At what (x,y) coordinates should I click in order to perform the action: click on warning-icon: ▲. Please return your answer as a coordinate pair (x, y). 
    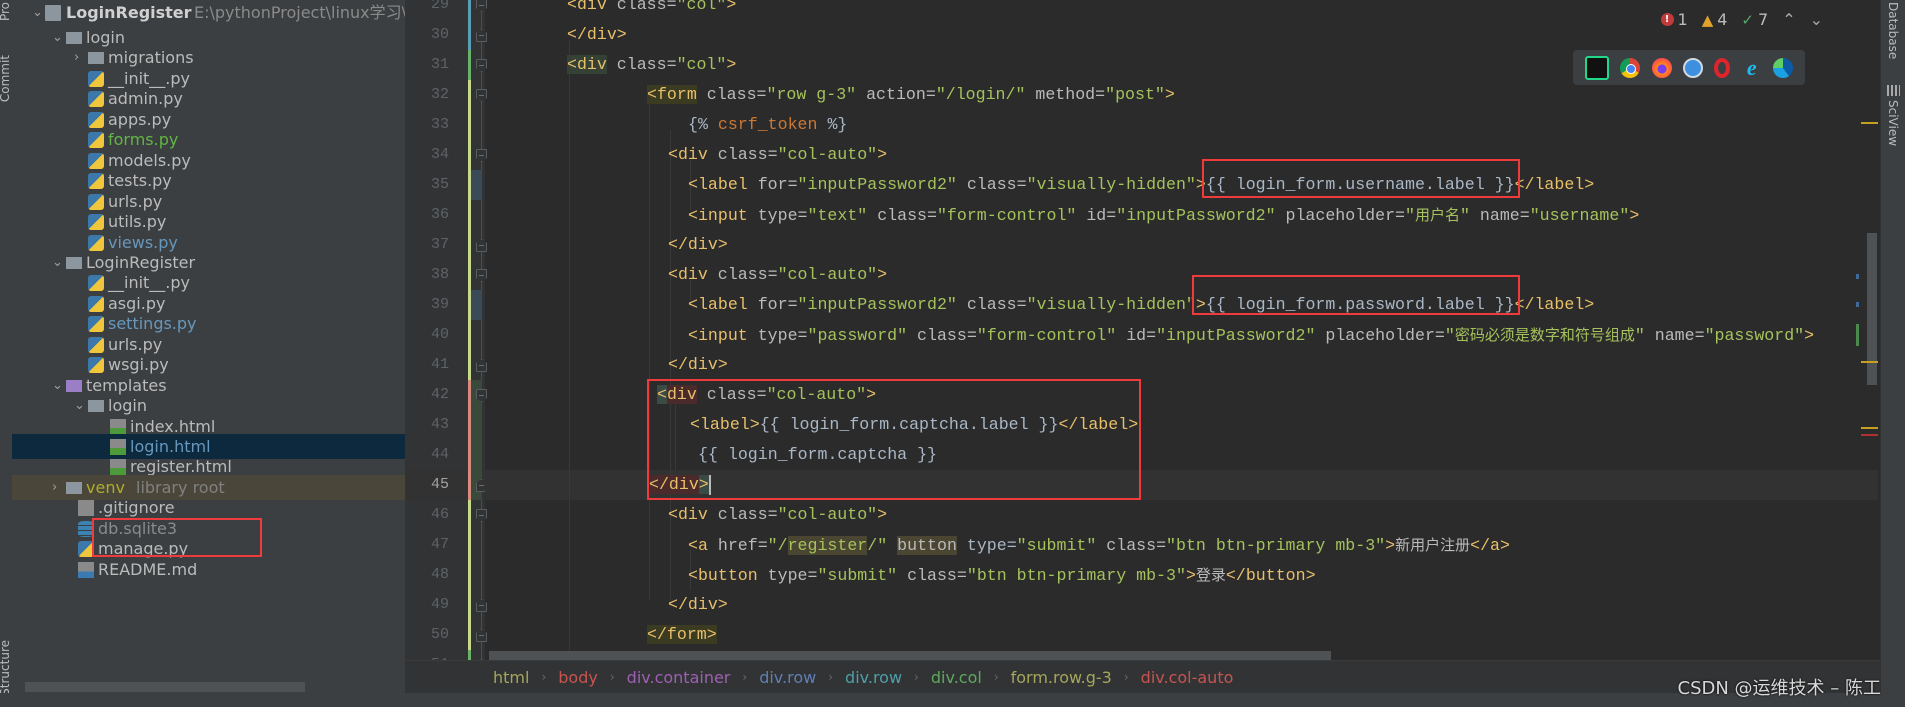
    Looking at the image, I should click on (1707, 19).